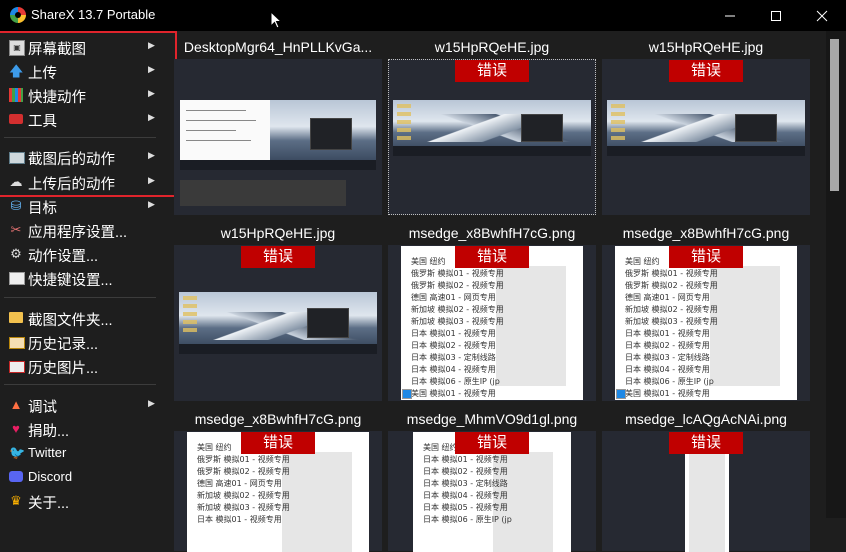 Image resolution: width=846 pixels, height=552 pixels. Describe the element at coordinates (16, 71) in the screenshot. I see `upload-icon: 🡅` at that location.